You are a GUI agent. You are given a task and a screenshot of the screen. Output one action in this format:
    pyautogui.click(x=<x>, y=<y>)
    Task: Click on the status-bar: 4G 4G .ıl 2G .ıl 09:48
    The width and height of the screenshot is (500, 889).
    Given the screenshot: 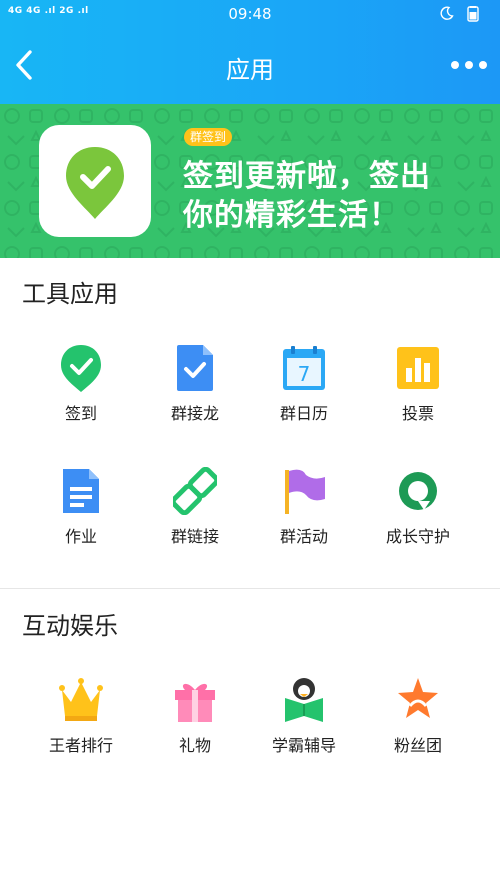 What is the action you would take?
    pyautogui.click(x=250, y=14)
    